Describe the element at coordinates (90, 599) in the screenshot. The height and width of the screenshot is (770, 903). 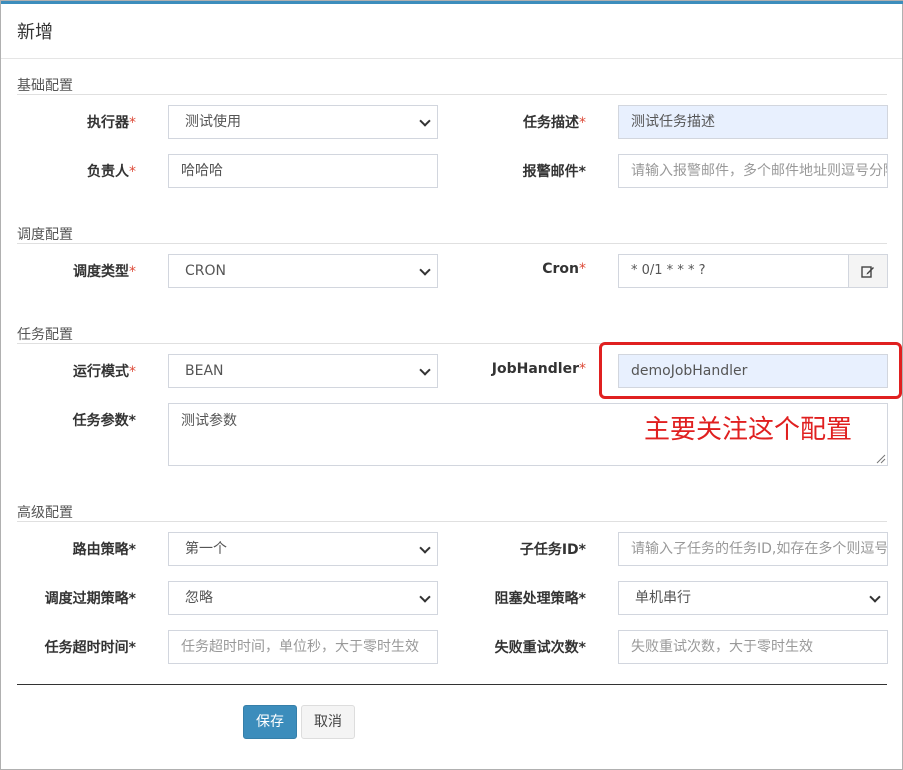
I see `misfire-strategy-label: 调度过期策略*` at that location.